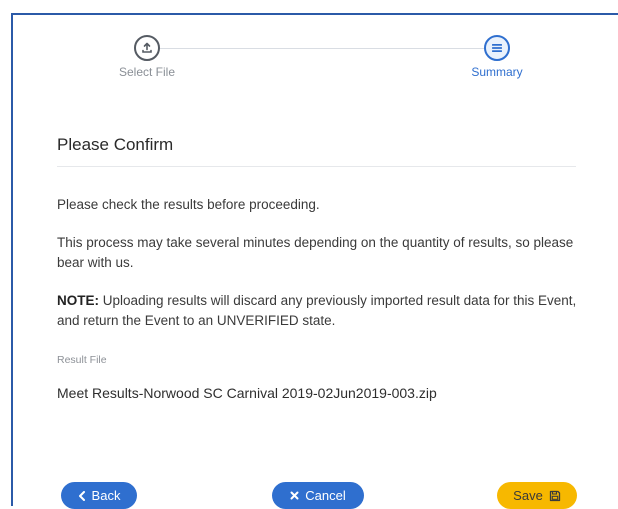  What do you see at coordinates (78, 300) in the screenshot?
I see `note-label: NOTE:` at bounding box center [78, 300].